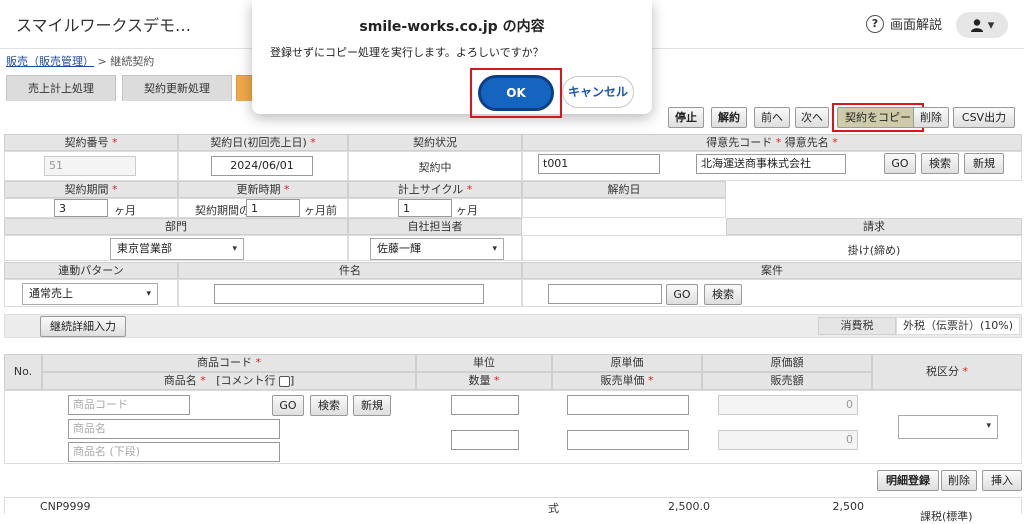 The width and height of the screenshot is (1024, 524). I want to click on sales-amount-header: 販売額, so click(787, 381).